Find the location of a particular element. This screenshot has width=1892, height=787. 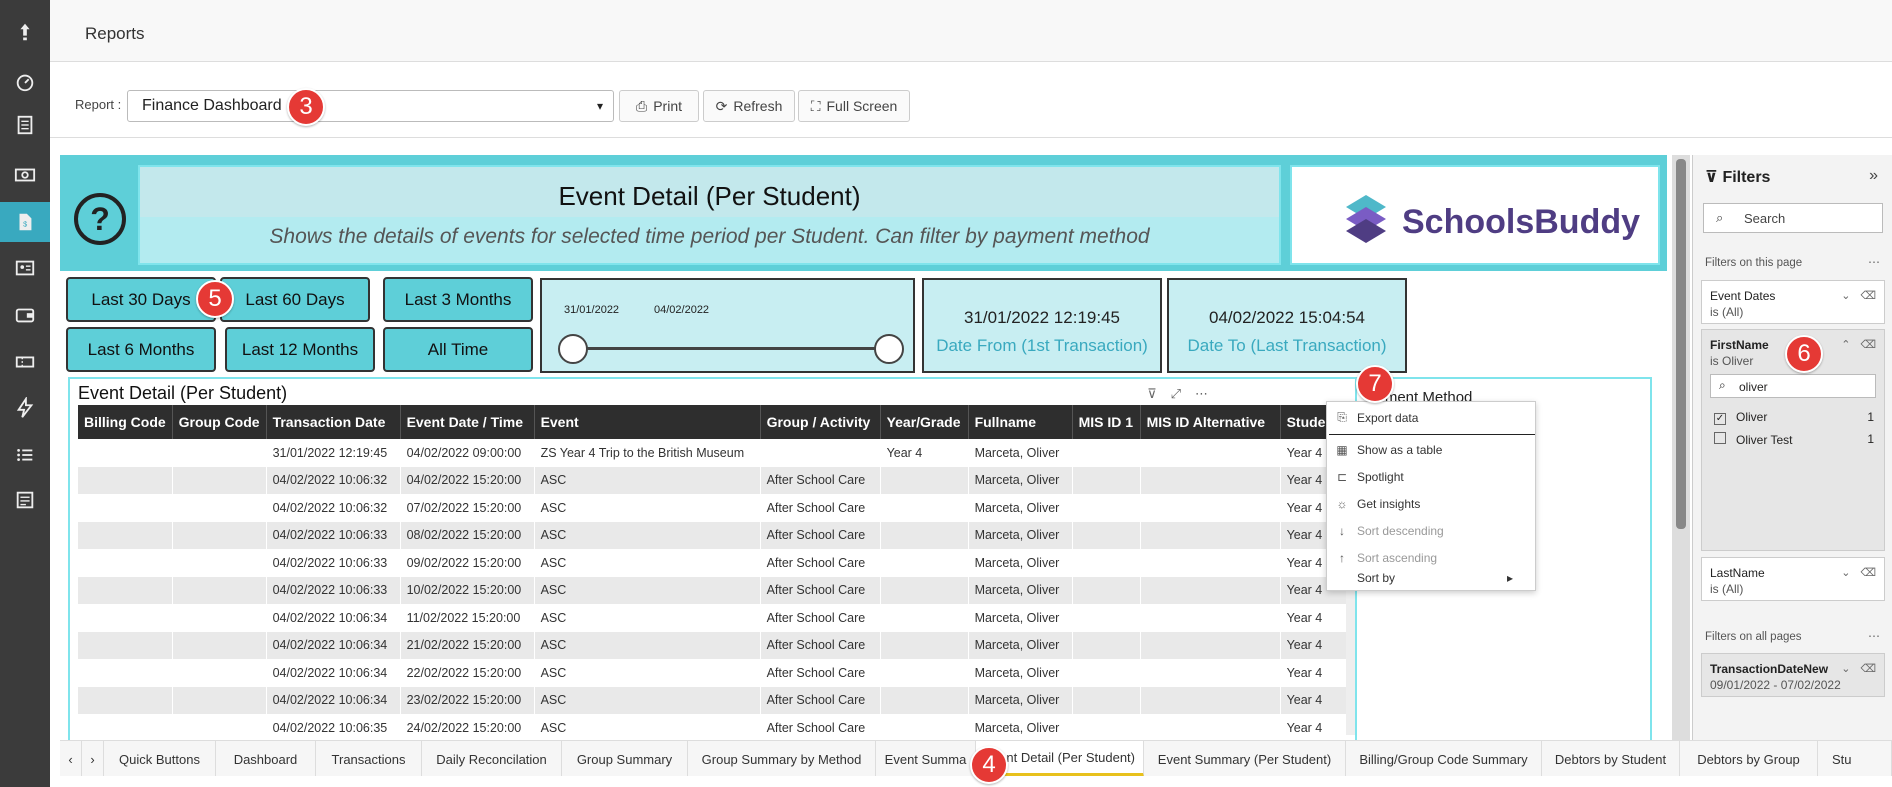

menu-item-export-data: ⎘ Export data is located at coordinates (1431, 417).